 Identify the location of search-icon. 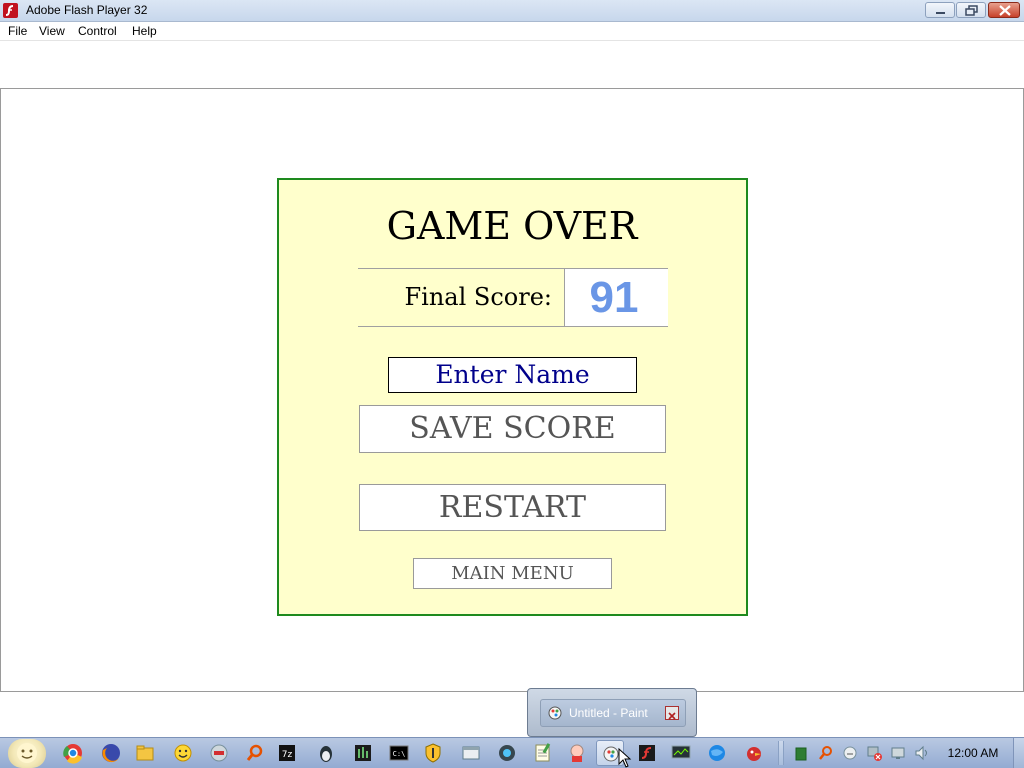
(255, 753).